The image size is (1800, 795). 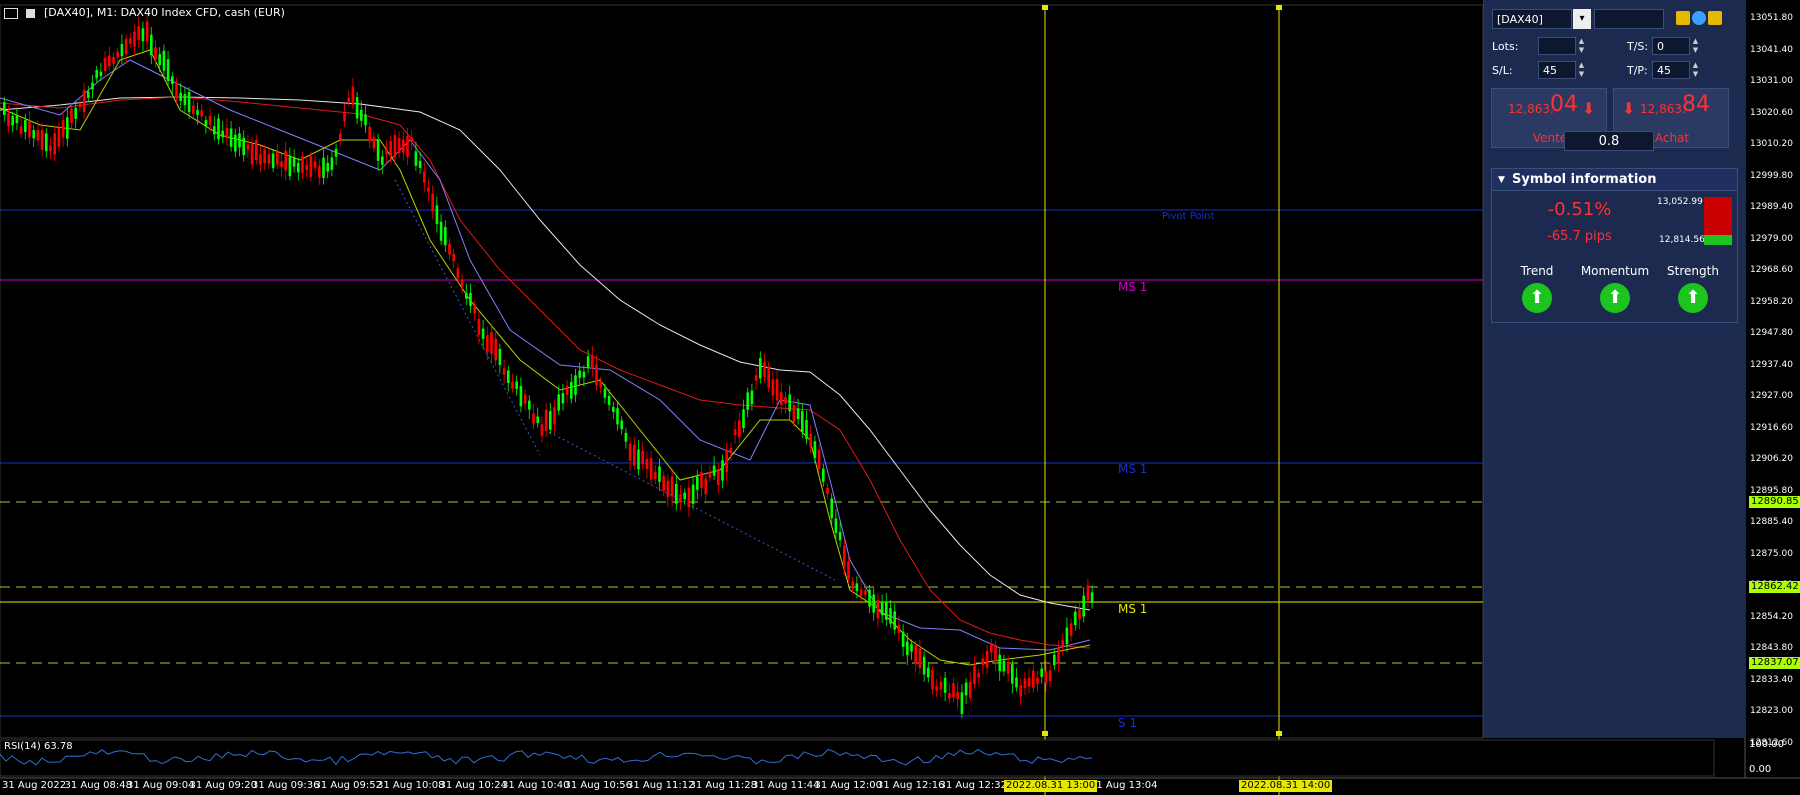 What do you see at coordinates (1188, 216) in the screenshot?
I see `pivot-label: Pivot Point` at bounding box center [1188, 216].